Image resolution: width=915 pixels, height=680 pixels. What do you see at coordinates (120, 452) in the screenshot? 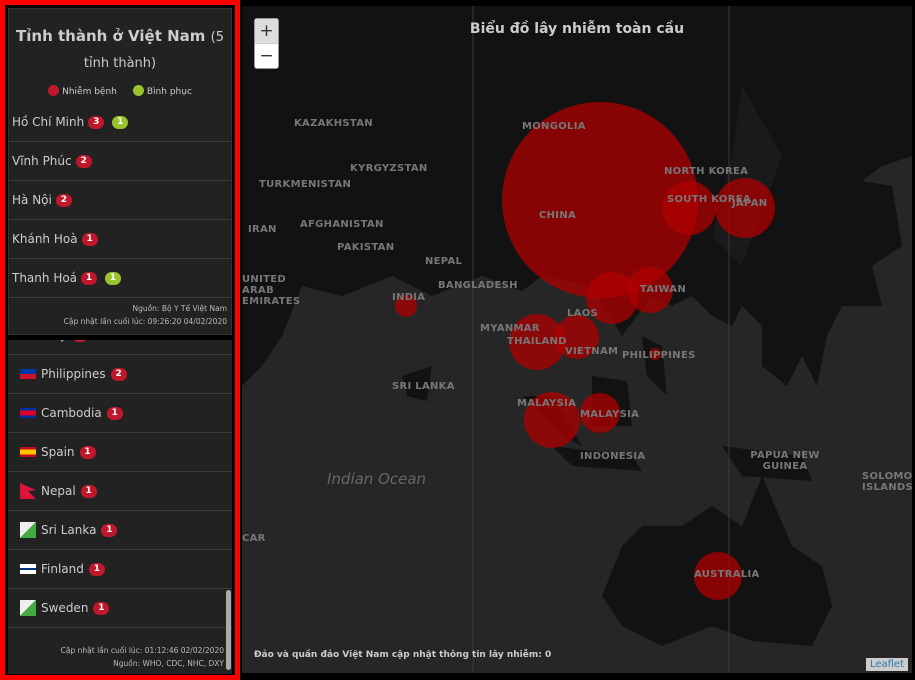
I see `country-row: Spain 1` at bounding box center [120, 452].